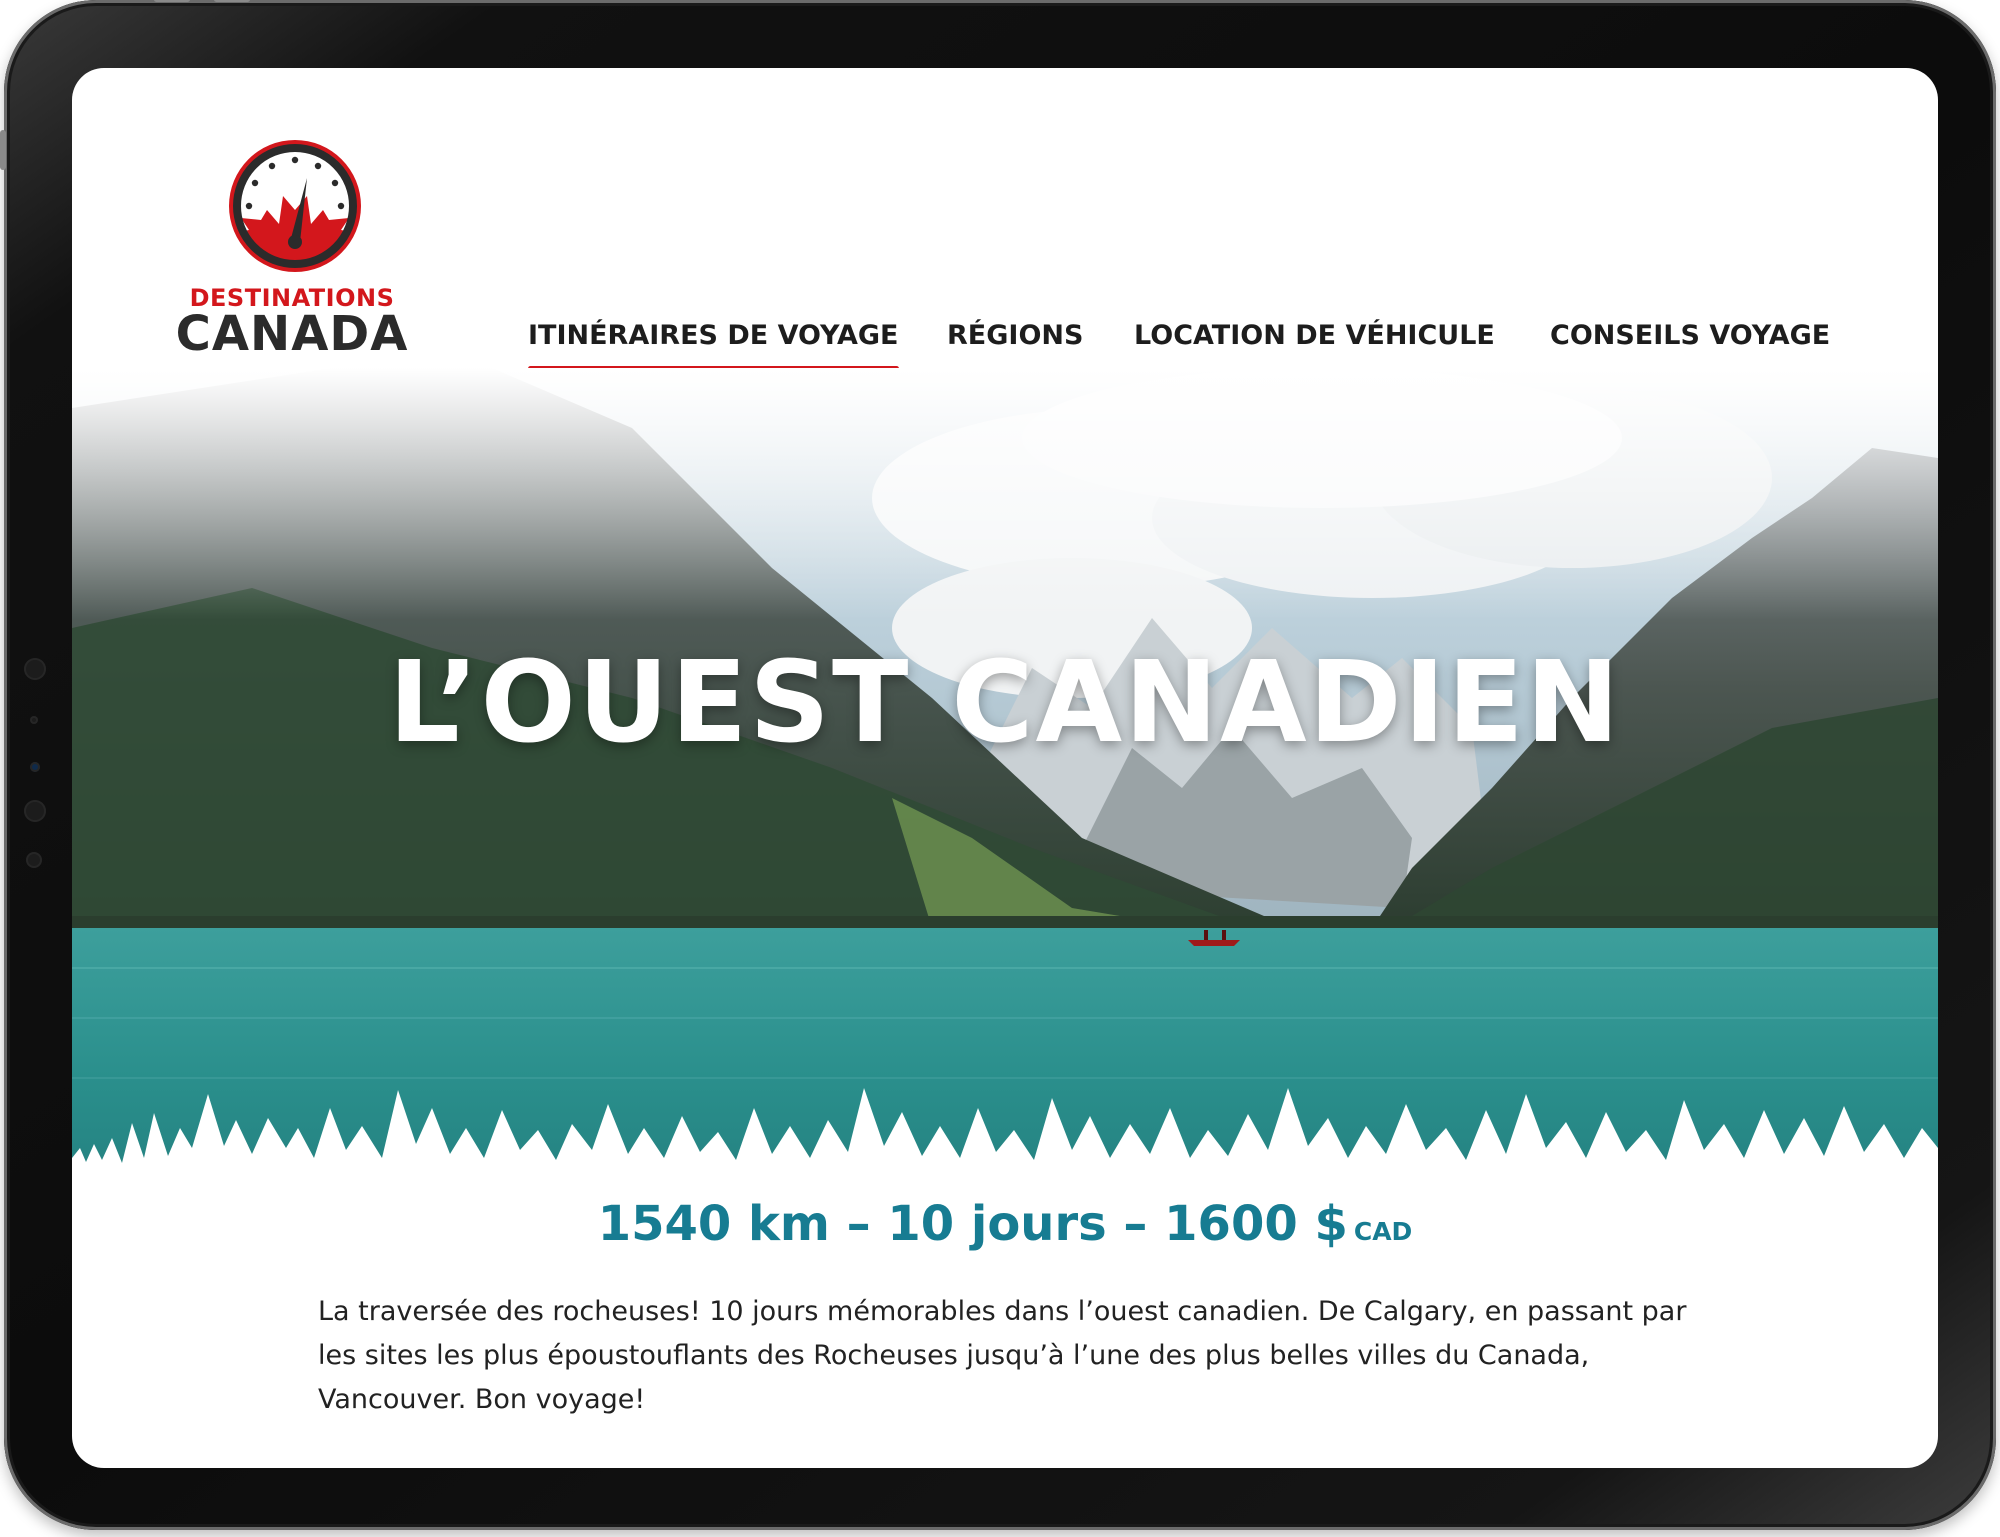  I want to click on nav-item-conseils-voyage: CONSEILS VOYAGE, so click(1690, 335).